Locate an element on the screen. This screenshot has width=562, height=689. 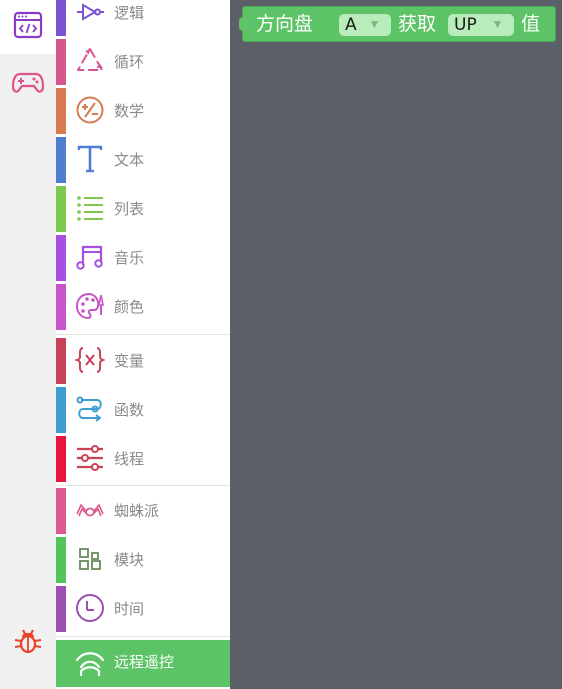
button-dropdown: UP ▼ is located at coordinates (481, 25).